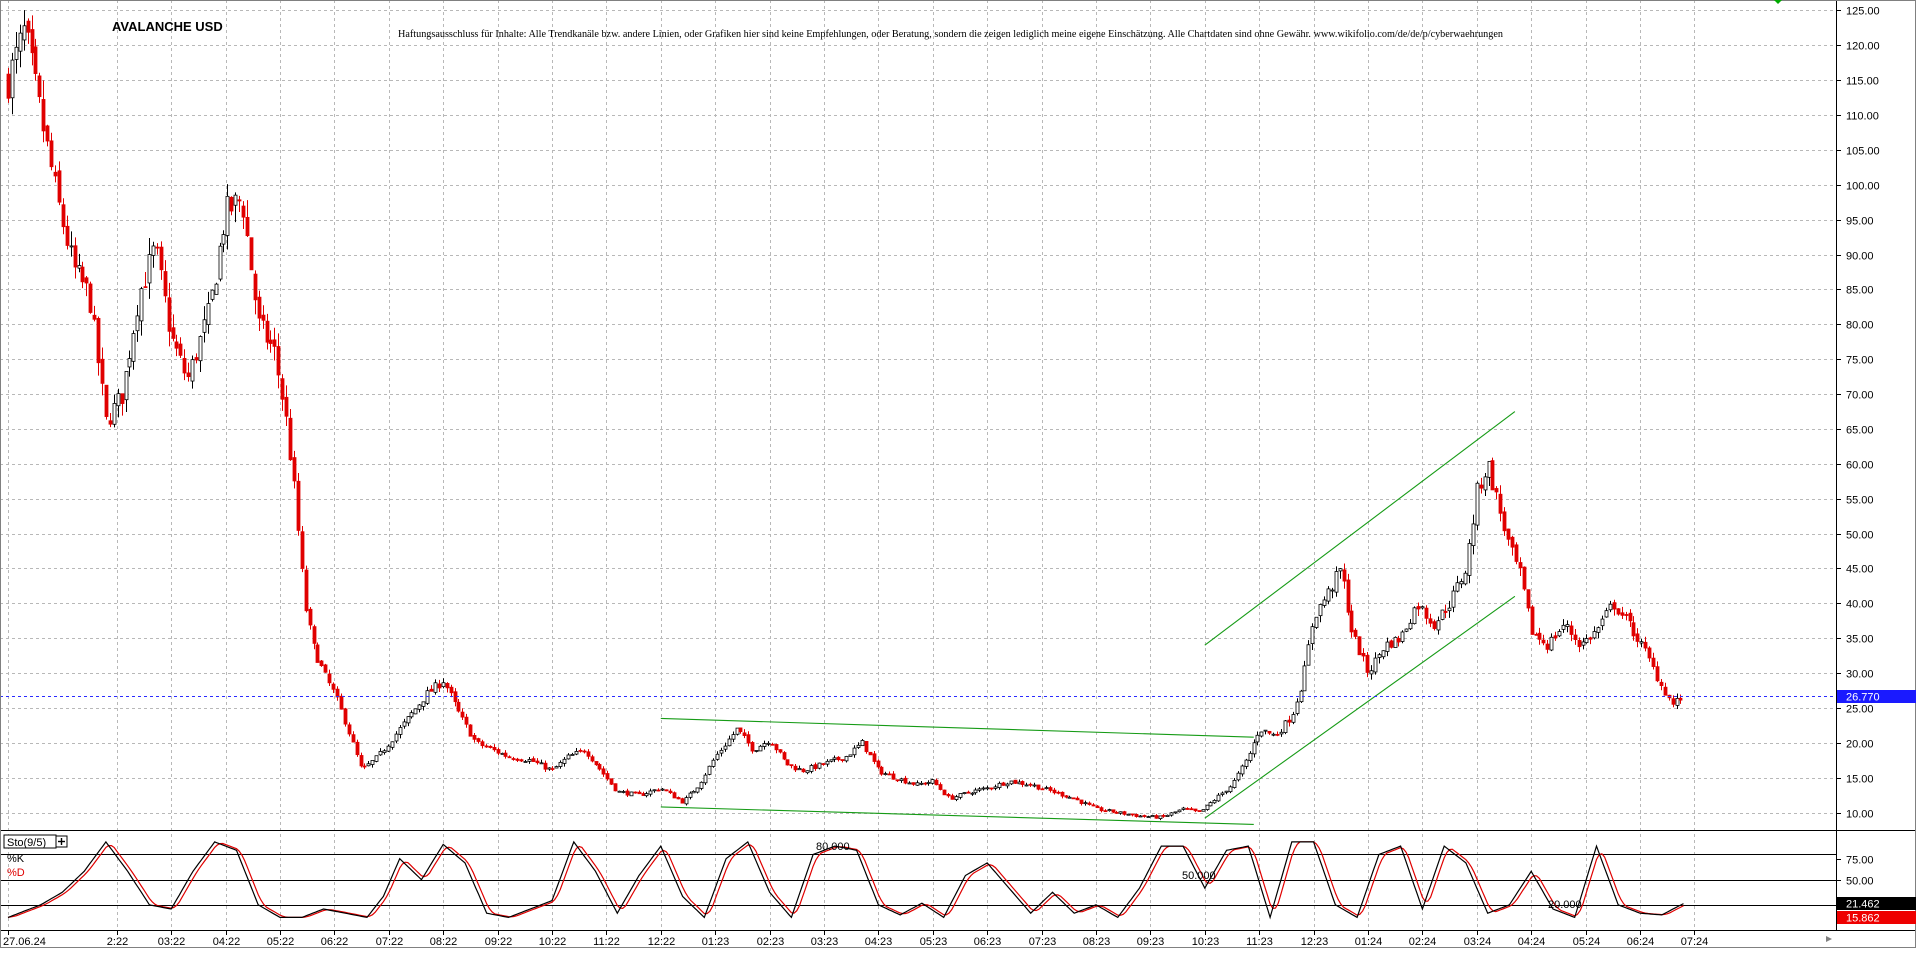  What do you see at coordinates (1641, 942) in the screenshot?
I see `x-tick-label: 06:24` at bounding box center [1641, 942].